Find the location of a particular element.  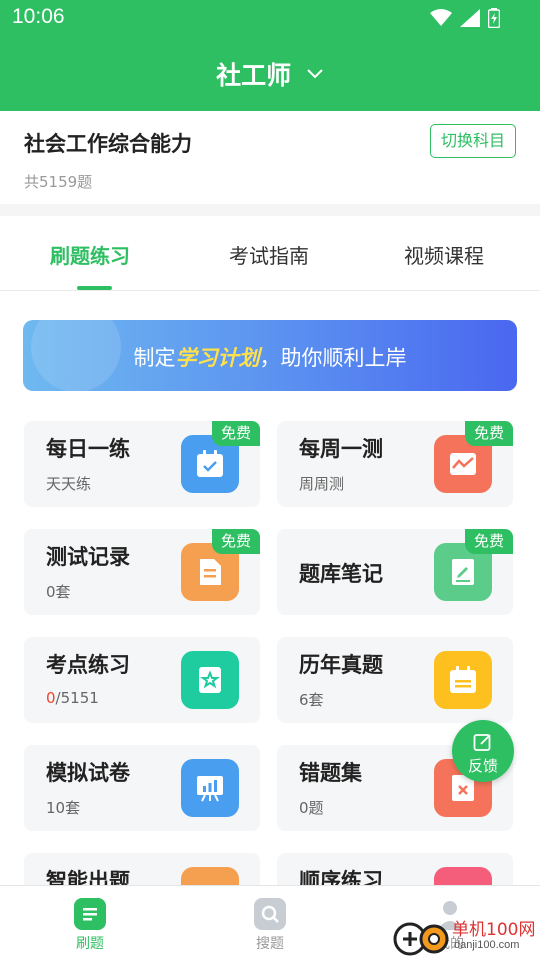

page-title: 社工师 is located at coordinates (254, 75).